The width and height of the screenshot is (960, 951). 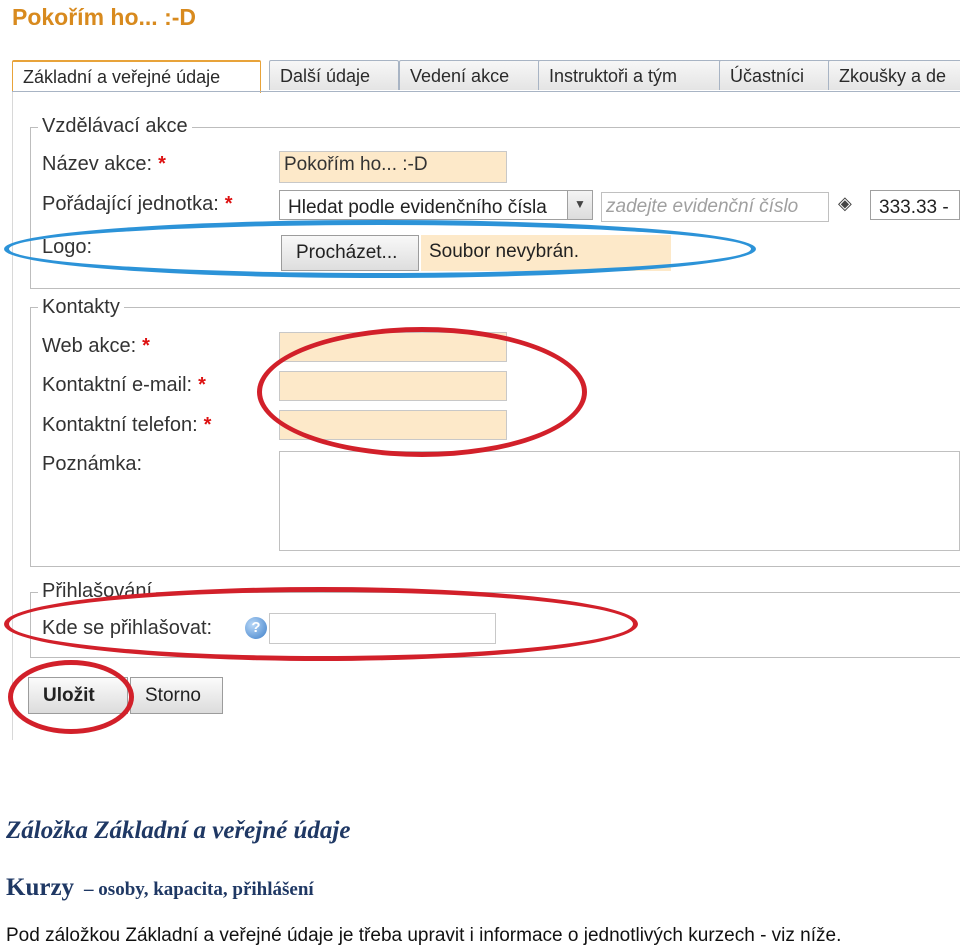 What do you see at coordinates (127, 425) in the screenshot?
I see `label-telefon: Kontaktní telefon: *` at bounding box center [127, 425].